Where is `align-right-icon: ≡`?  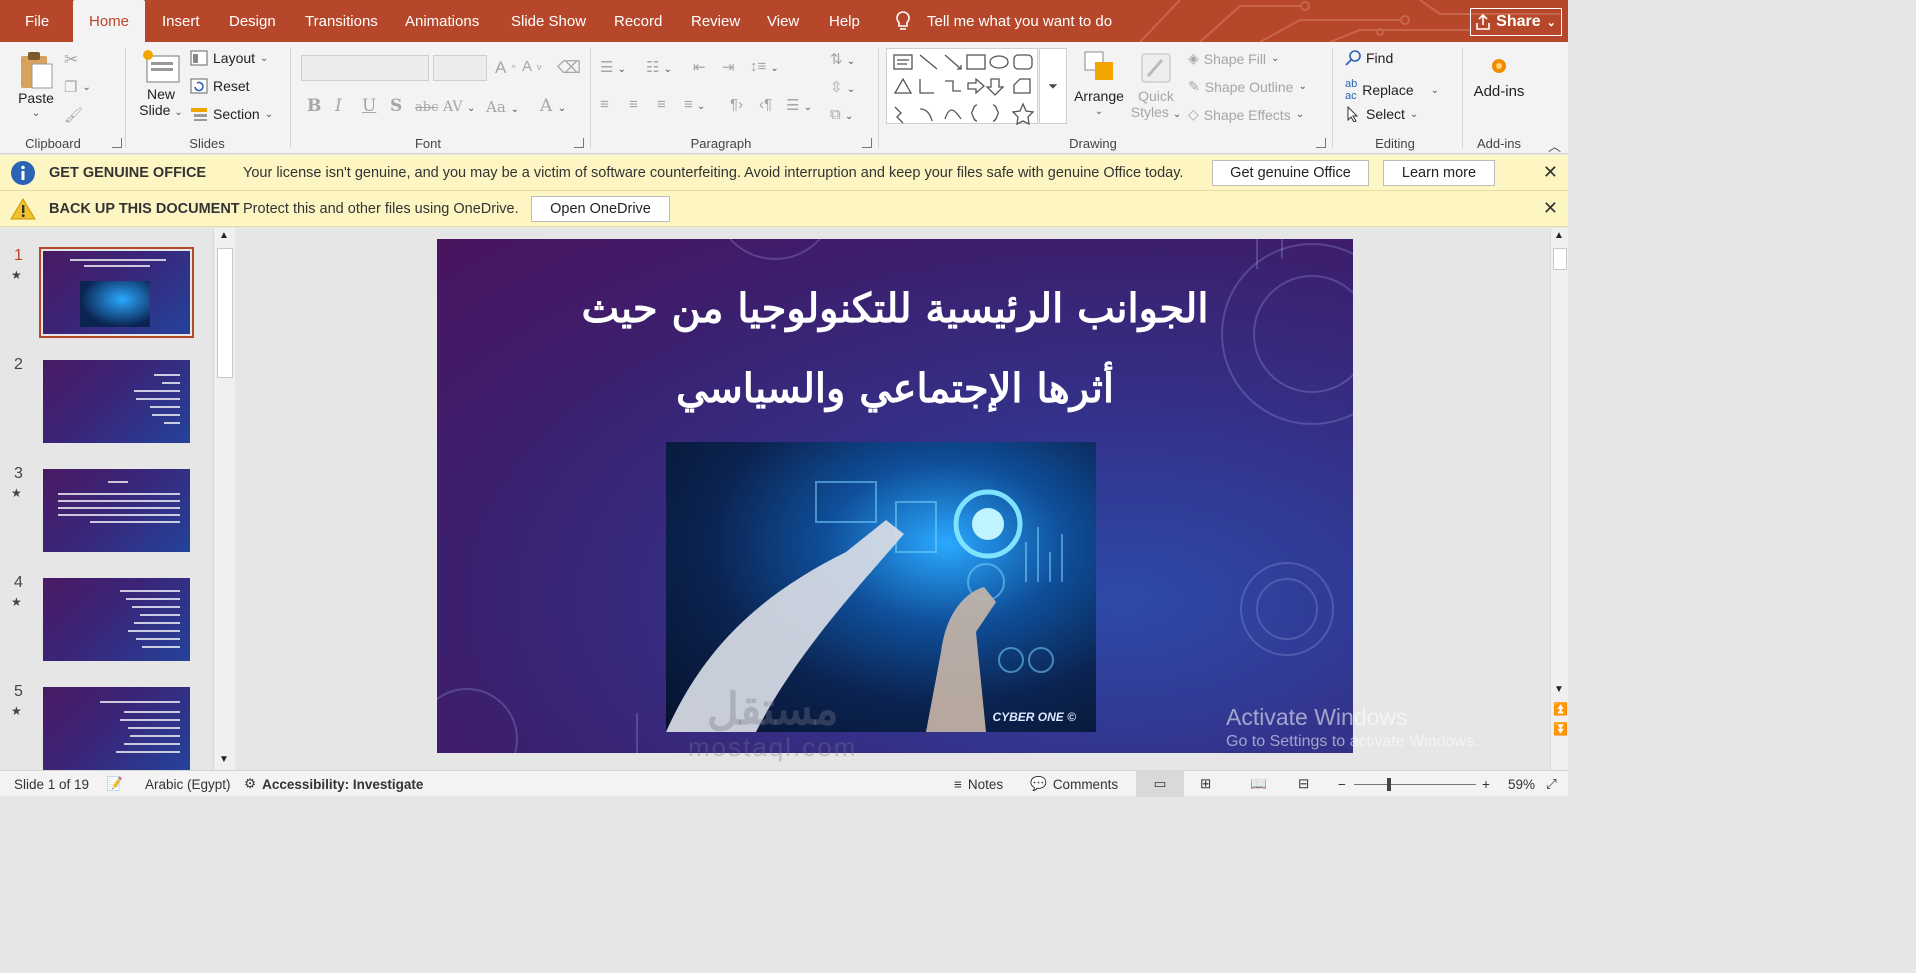 align-right-icon: ≡ is located at coordinates (661, 104).